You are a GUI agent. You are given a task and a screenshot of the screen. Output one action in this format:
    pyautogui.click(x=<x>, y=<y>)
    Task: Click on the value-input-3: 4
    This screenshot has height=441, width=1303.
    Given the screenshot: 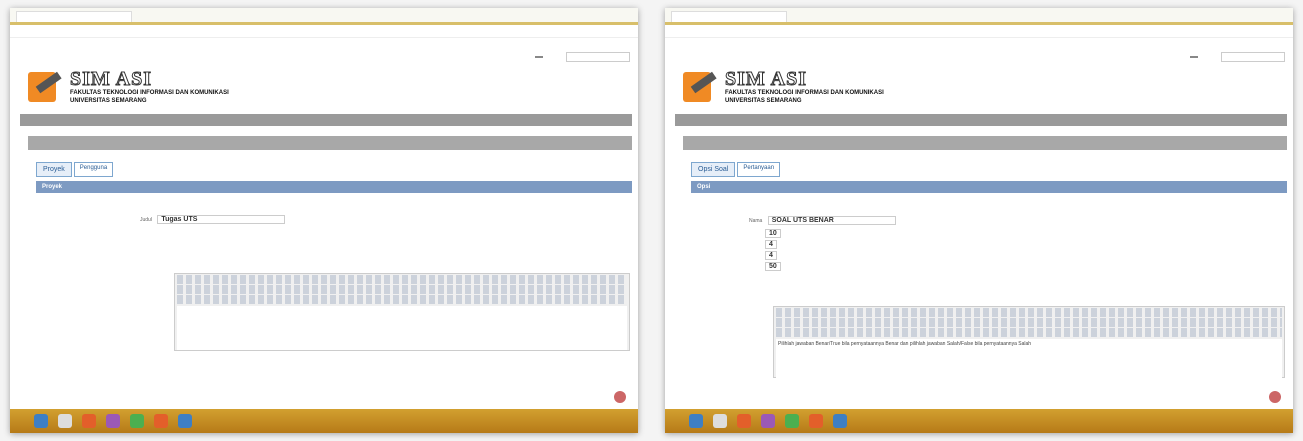 What is the action you would take?
    pyautogui.click(x=771, y=255)
    